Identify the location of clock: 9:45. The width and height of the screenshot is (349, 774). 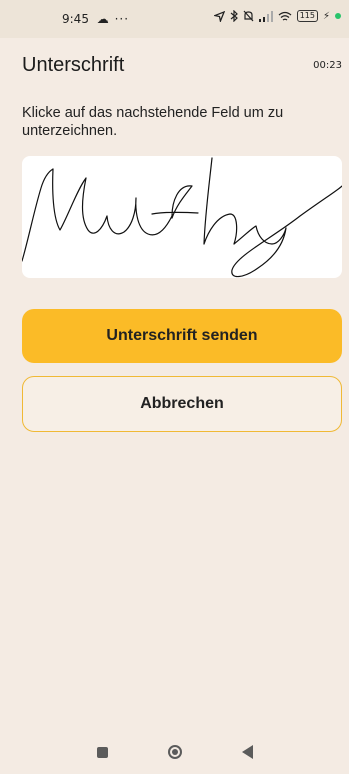
(75, 19).